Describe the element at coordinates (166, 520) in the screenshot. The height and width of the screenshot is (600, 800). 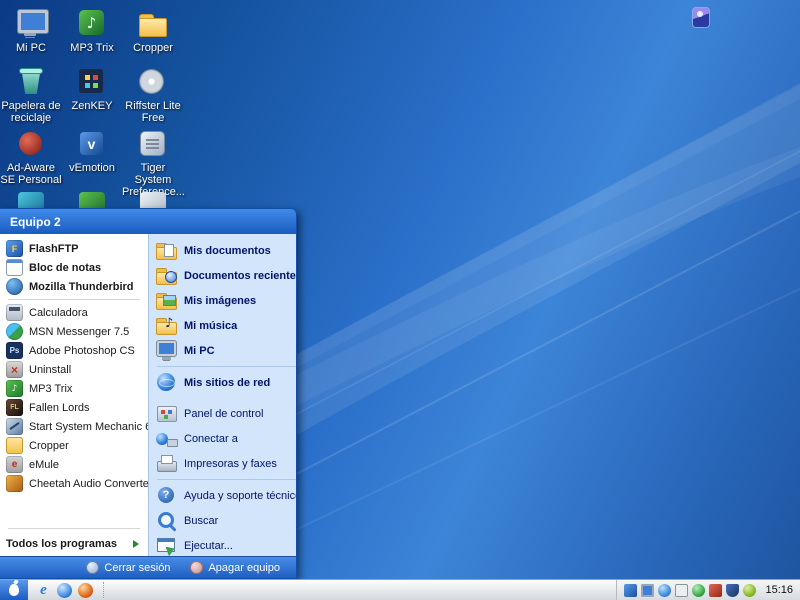
I see `search-icon` at that location.